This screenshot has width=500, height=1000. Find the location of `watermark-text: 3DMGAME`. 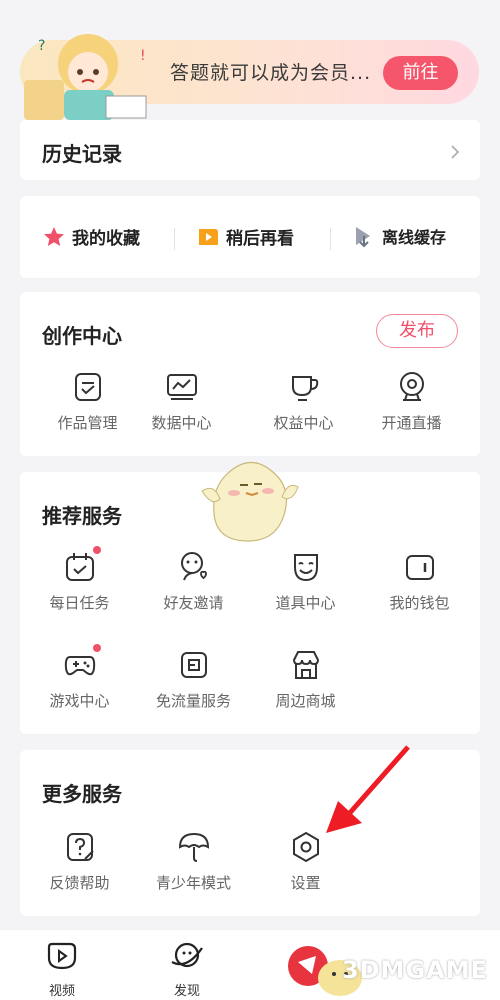

watermark-text: 3DMGAME is located at coordinates (414, 970).